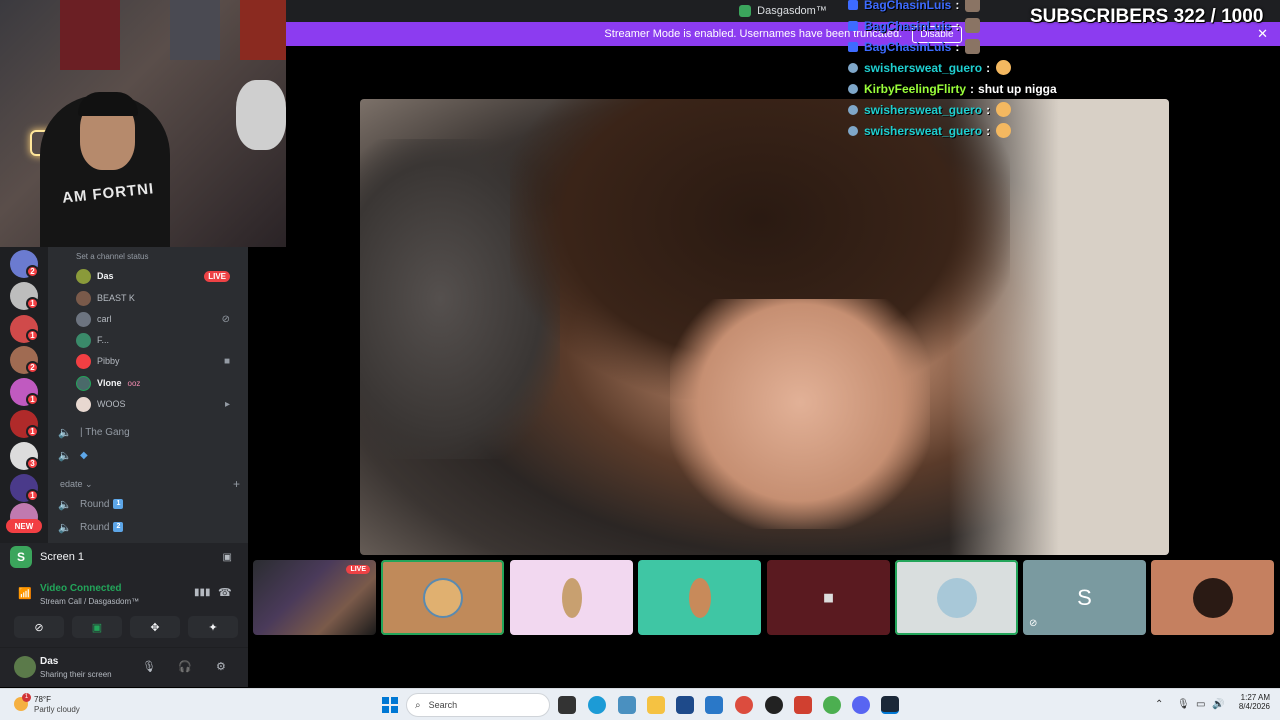  I want to click on outlook-icon, so click(714, 705).